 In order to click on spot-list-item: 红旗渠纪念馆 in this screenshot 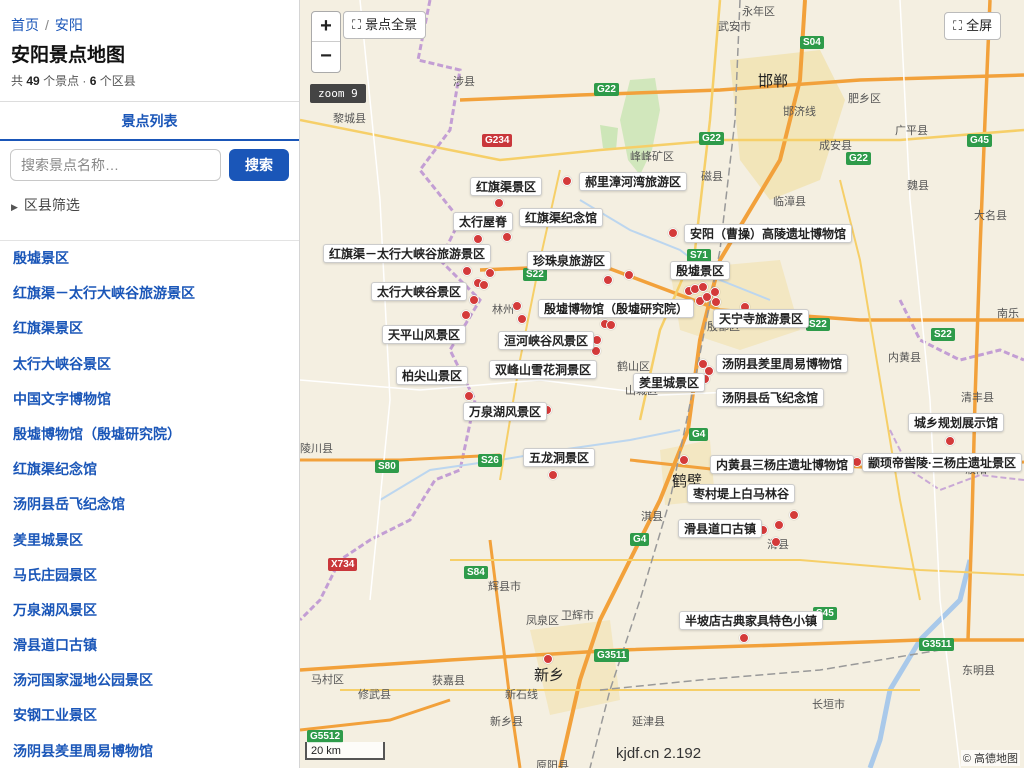, I will do `click(149, 469)`.